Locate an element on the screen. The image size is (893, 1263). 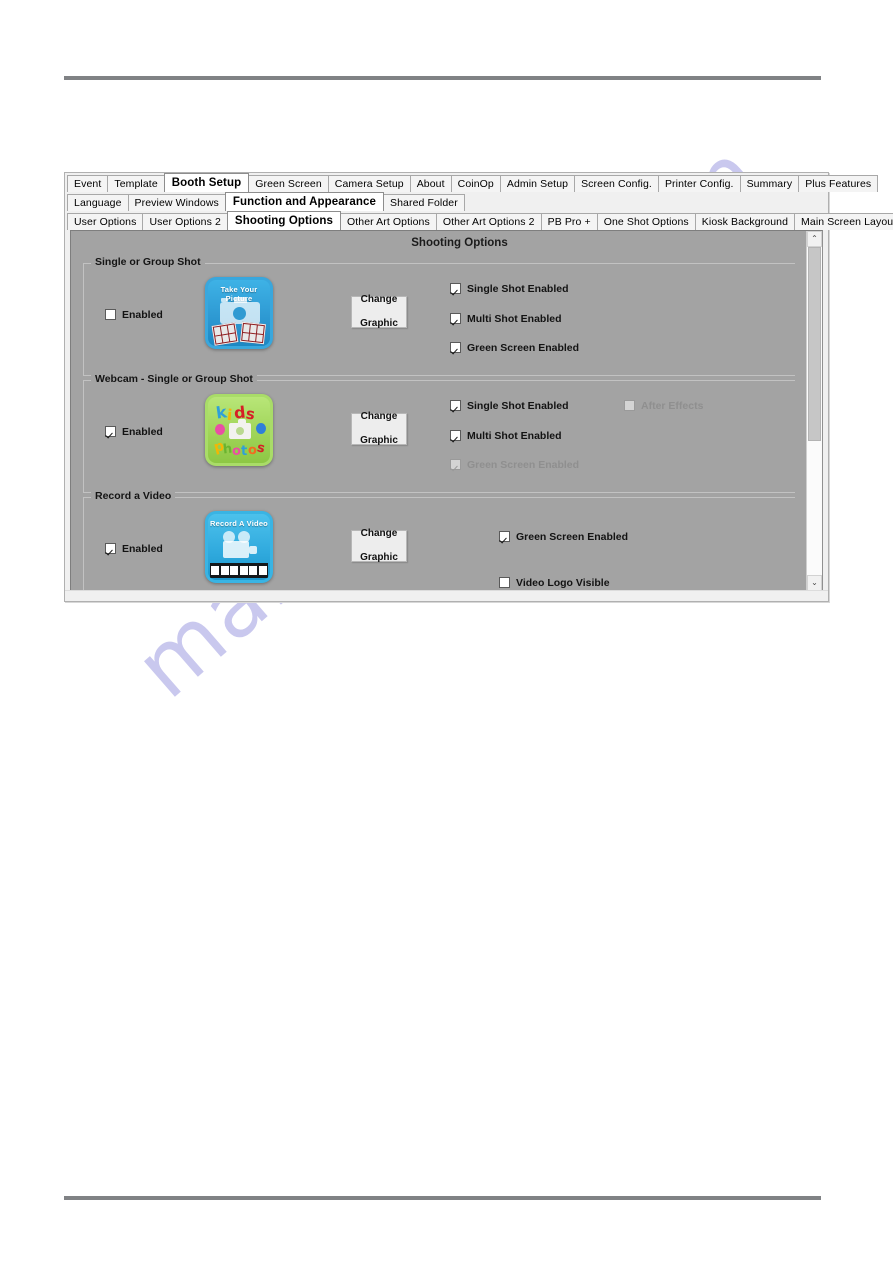
tab-camera-setup: Camera Setup is located at coordinates (369, 183).